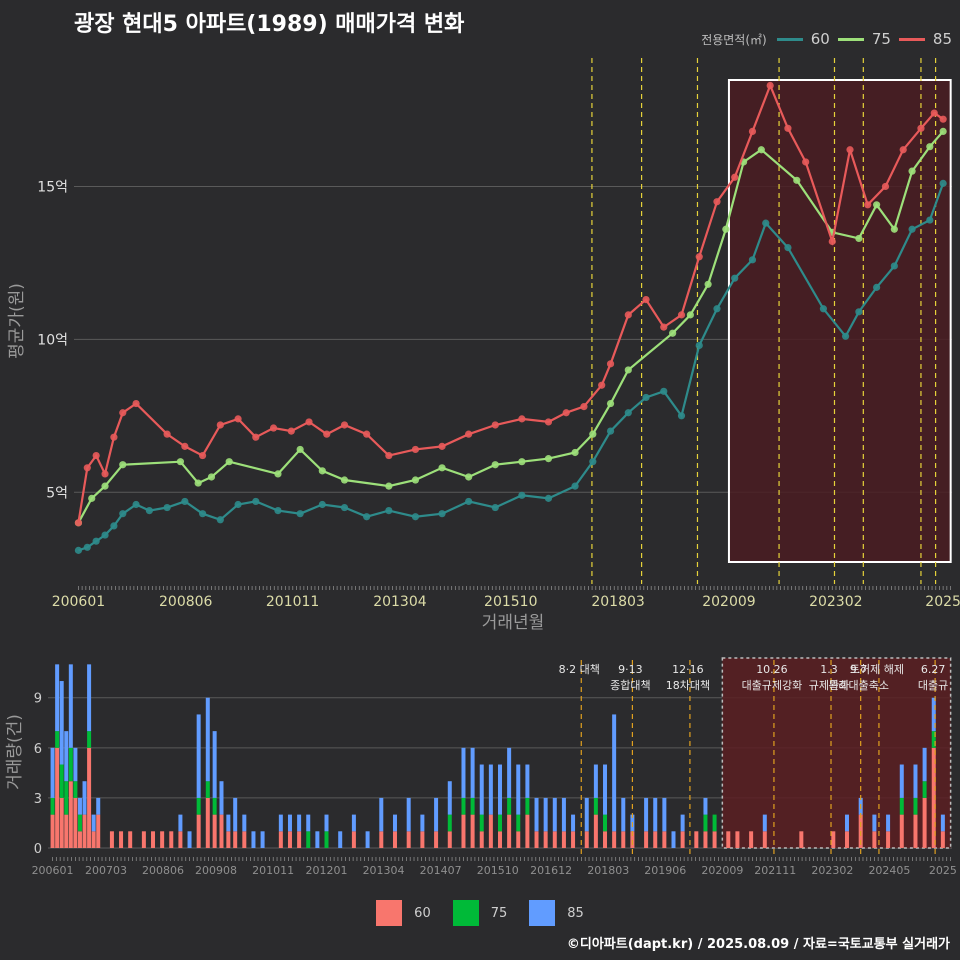 This screenshot has width=960, height=960. What do you see at coordinates (498, 870) in the screenshot?
I see `volume-x-tick-label: 201510` at bounding box center [498, 870].